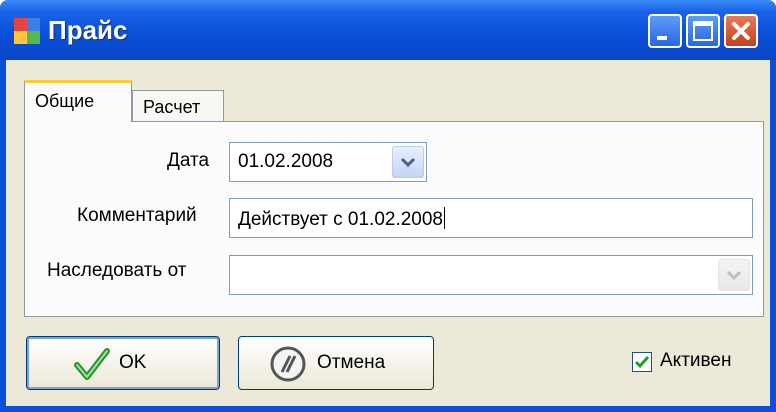 The image size is (776, 412). What do you see at coordinates (665, 31) in the screenshot?
I see `minimize-button` at bounding box center [665, 31].